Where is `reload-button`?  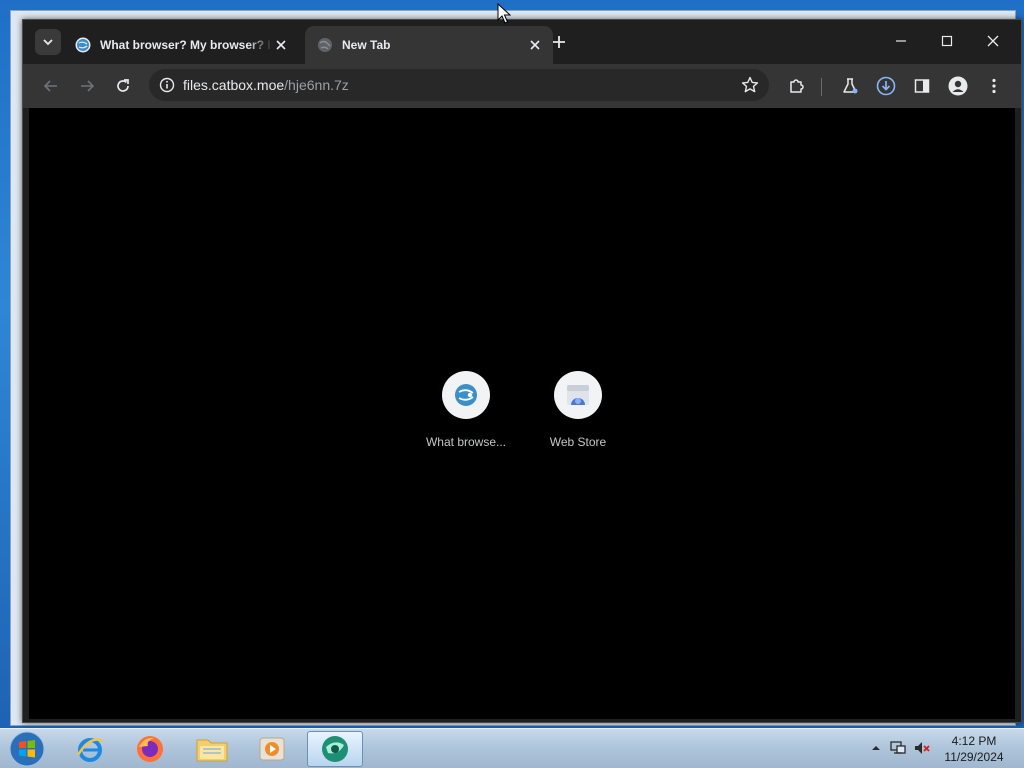 reload-button is located at coordinates (123, 86).